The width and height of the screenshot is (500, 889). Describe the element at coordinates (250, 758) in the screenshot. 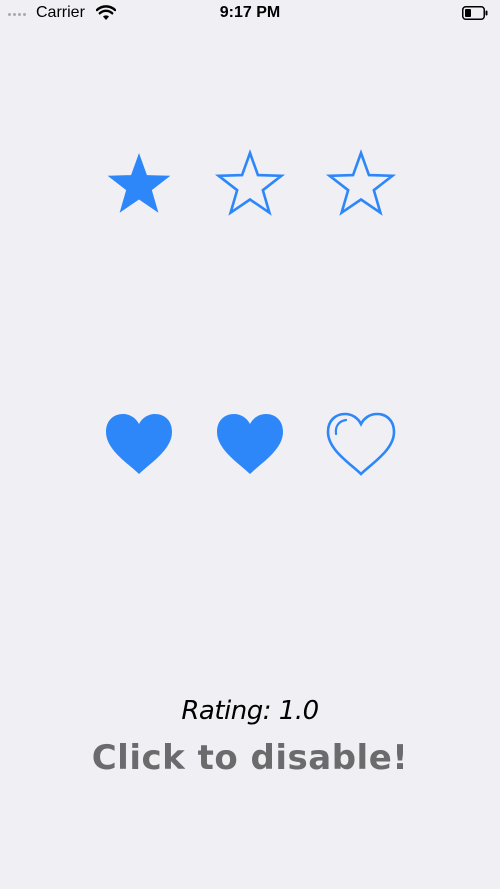

I see `disable-button: Click to disable!` at that location.